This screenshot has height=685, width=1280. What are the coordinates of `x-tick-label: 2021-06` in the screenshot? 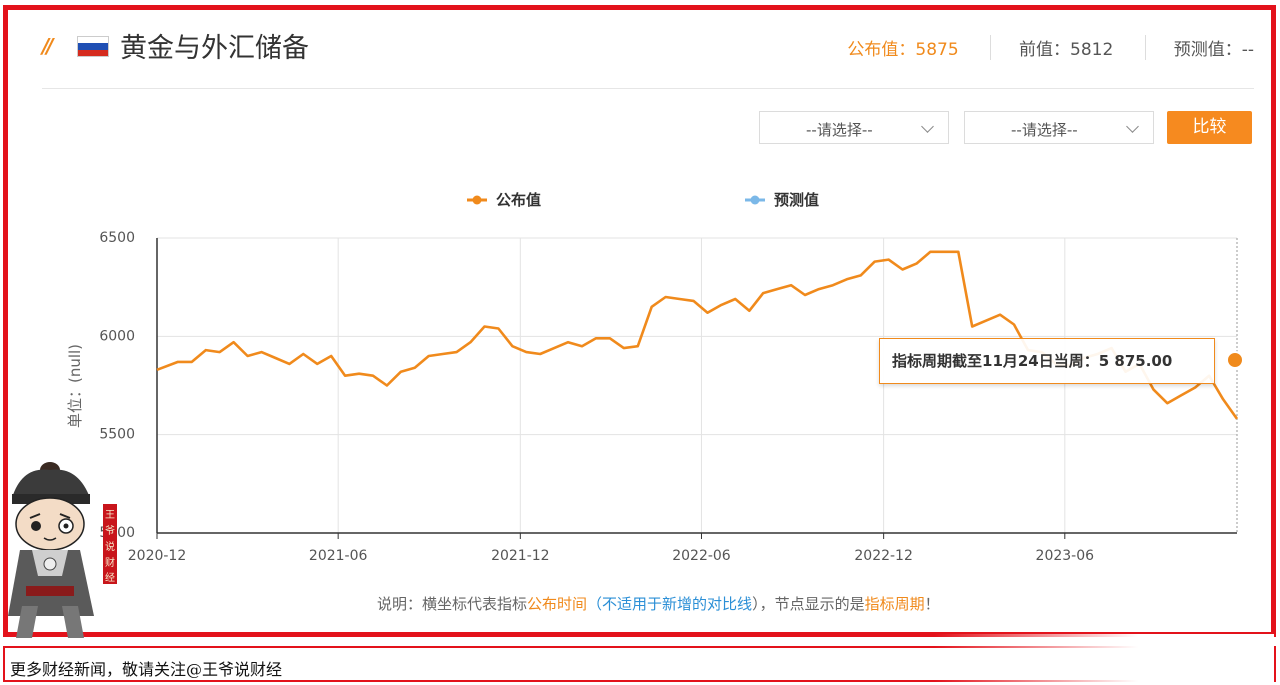 It's located at (338, 556).